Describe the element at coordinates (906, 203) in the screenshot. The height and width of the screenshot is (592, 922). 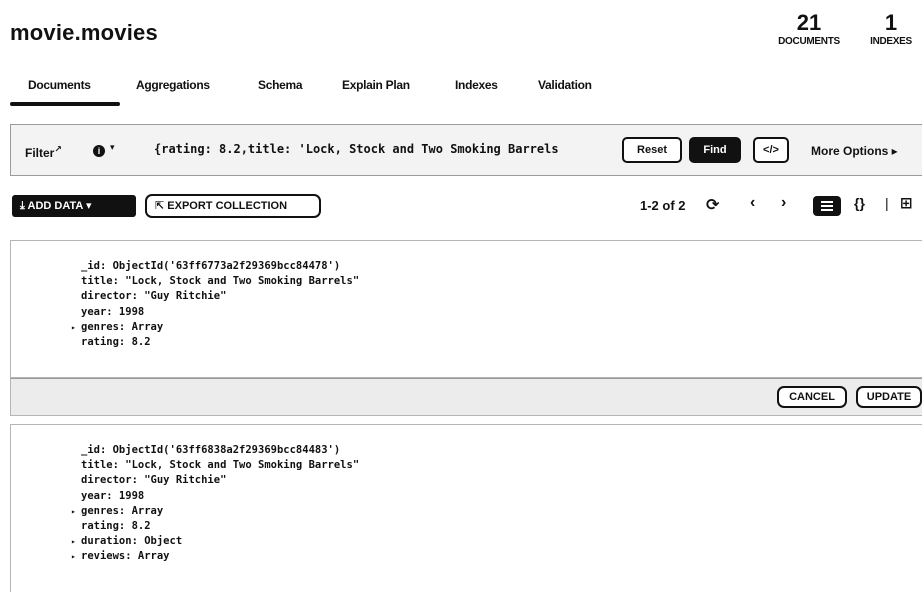
I see `table-view-icon: ⊞` at that location.